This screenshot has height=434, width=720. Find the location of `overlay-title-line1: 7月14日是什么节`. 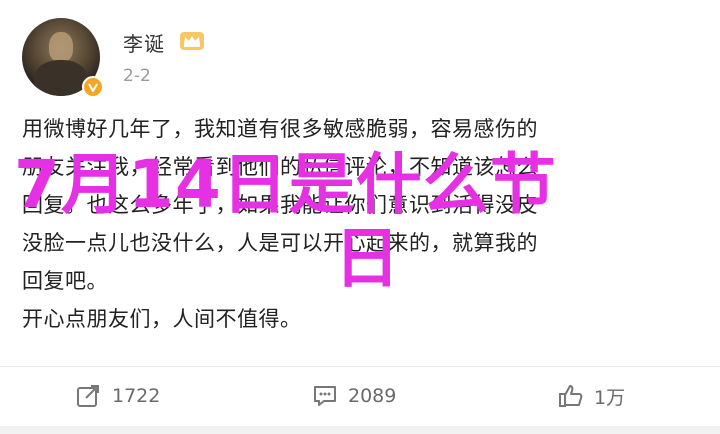

overlay-title-line1: 7月14日是什么节 is located at coordinates (285, 184).